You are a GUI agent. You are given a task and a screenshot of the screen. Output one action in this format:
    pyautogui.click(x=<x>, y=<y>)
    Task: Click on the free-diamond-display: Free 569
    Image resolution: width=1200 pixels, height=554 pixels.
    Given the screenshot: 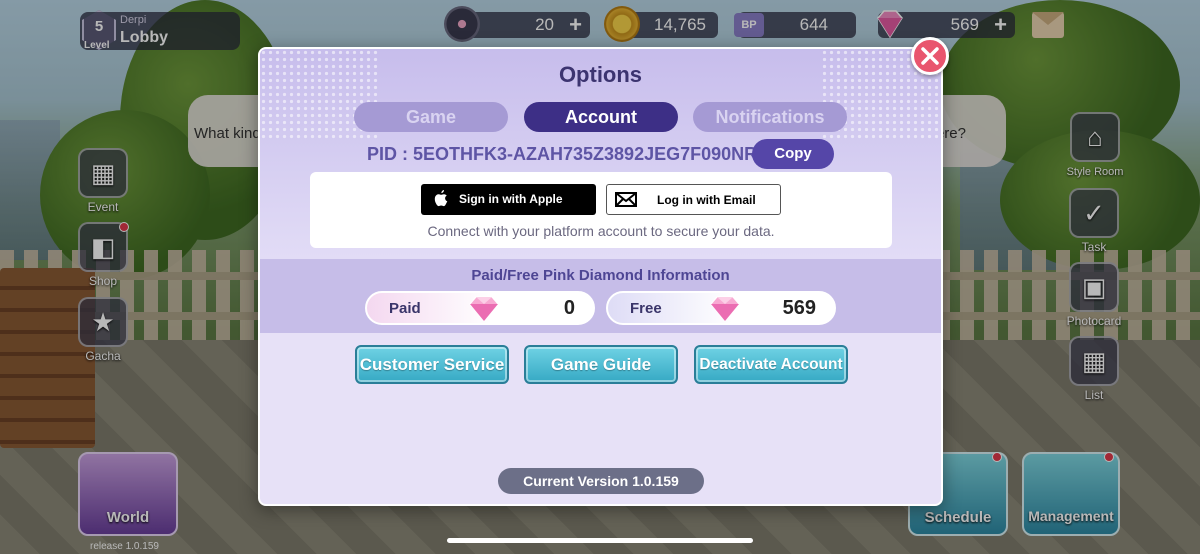 What is the action you would take?
    pyautogui.click(x=721, y=308)
    